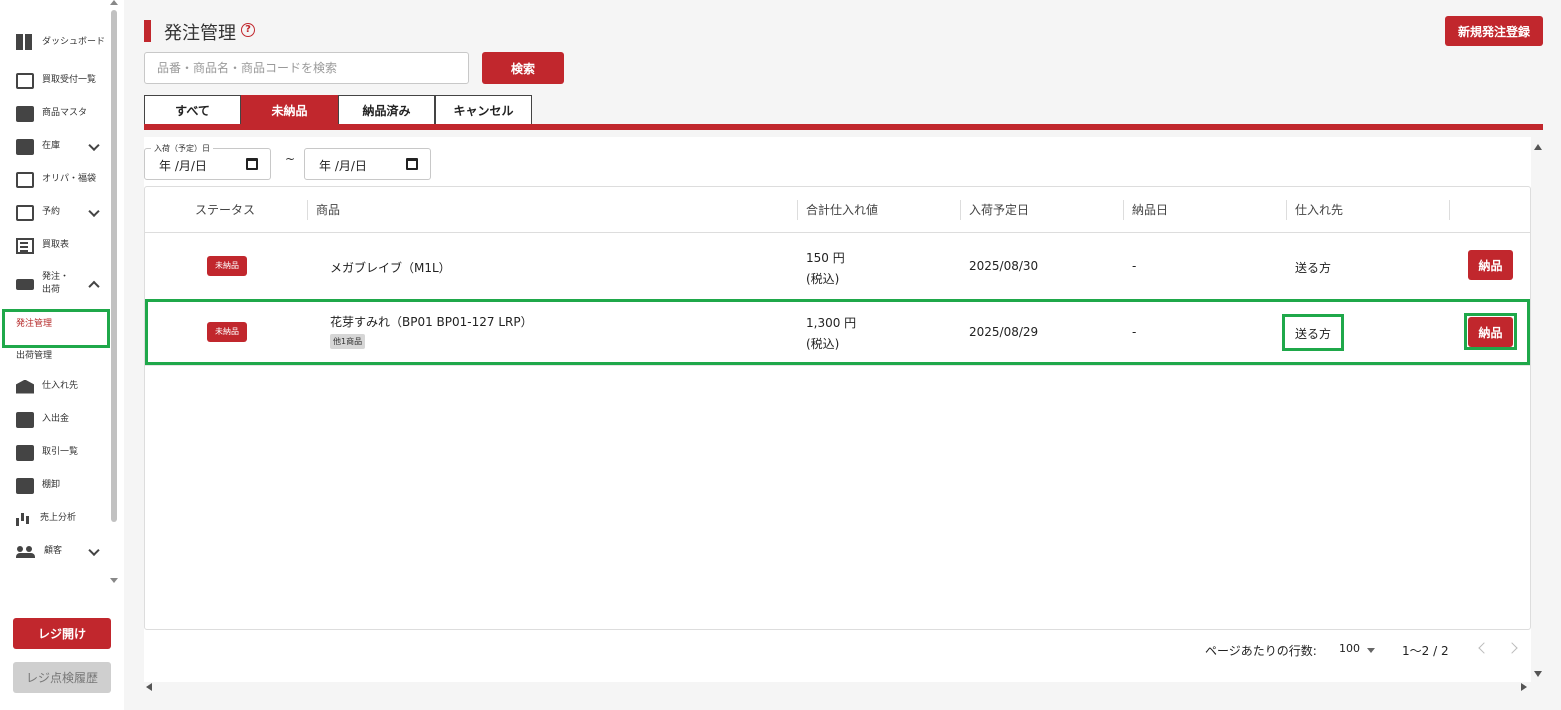  I want to click on sidebar-item-purchase-table: 買取表, so click(55, 245).